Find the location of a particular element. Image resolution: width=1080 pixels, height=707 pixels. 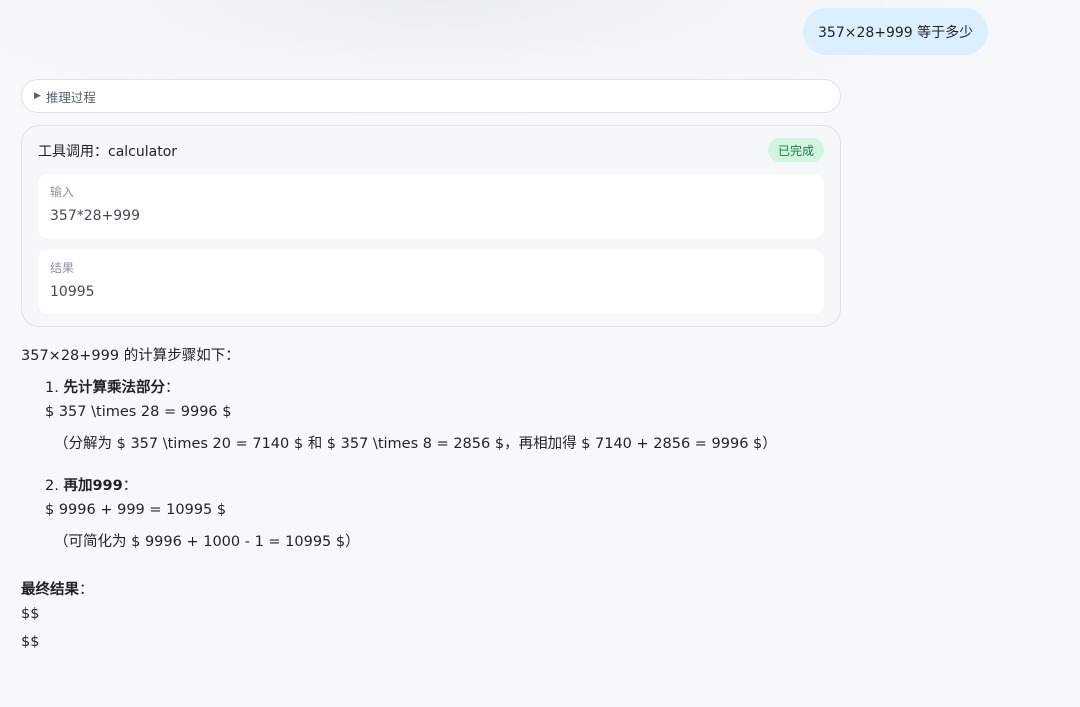

reasoning-label: 推理过程 is located at coordinates (70, 97).